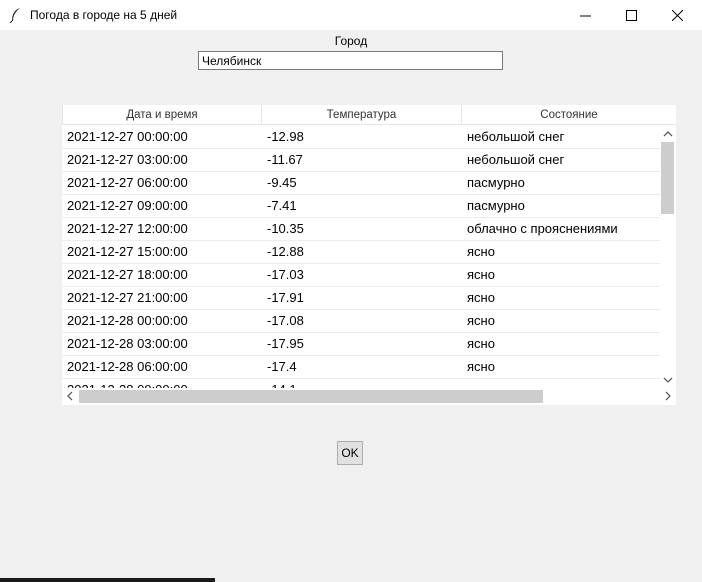 Image resolution: width=702 pixels, height=582 pixels. I want to click on cell-datetime: 2021-12-28 03:00:00, so click(127, 343).